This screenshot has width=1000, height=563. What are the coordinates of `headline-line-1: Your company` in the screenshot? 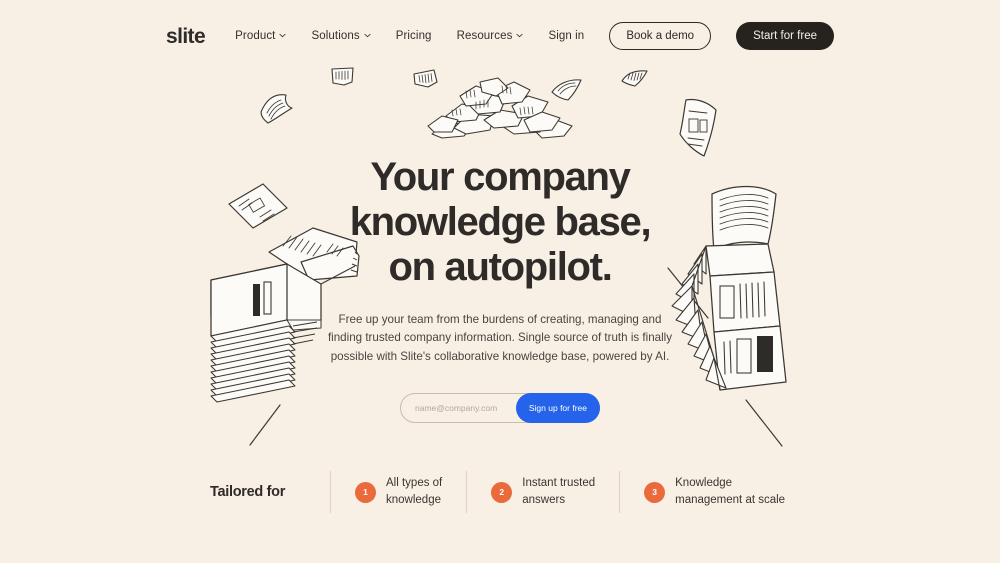 It's located at (500, 177).